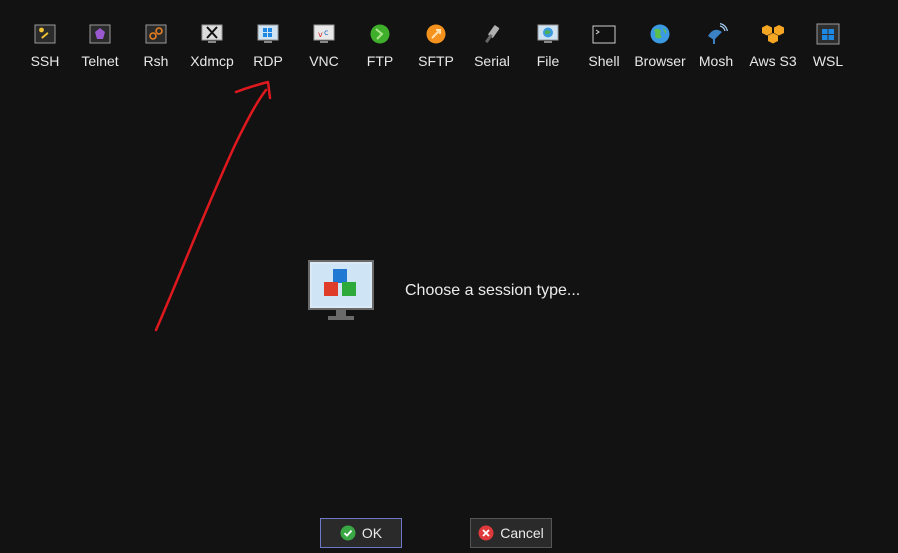 The image size is (898, 553). Describe the element at coordinates (348, 533) in the screenshot. I see `check-icon` at that location.